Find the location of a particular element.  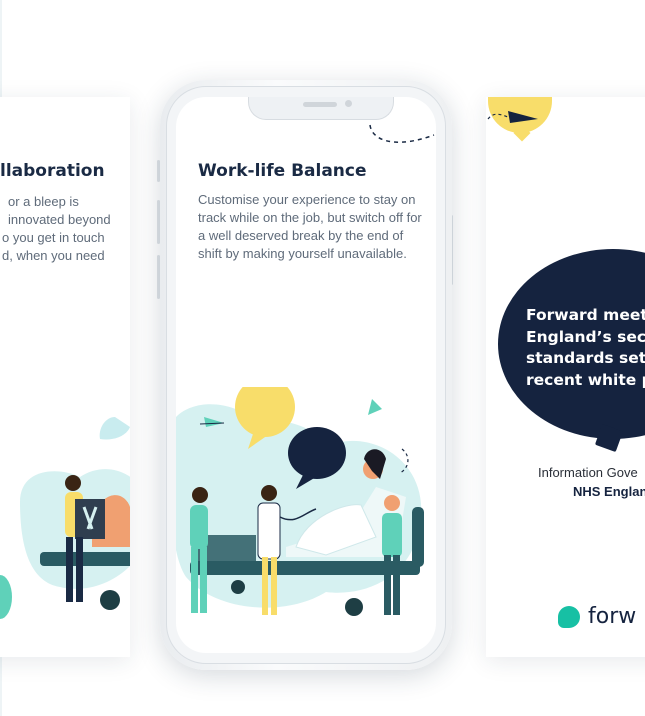

security-line: England’s secur is located at coordinates (585, 336).